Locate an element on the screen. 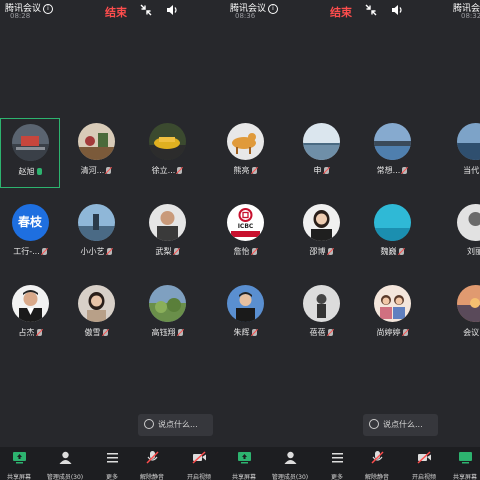  bottom-toolbar: 共享屏幕 管理成员(30) 更多 解除静音 开启视频 is located at coordinates (112, 463).